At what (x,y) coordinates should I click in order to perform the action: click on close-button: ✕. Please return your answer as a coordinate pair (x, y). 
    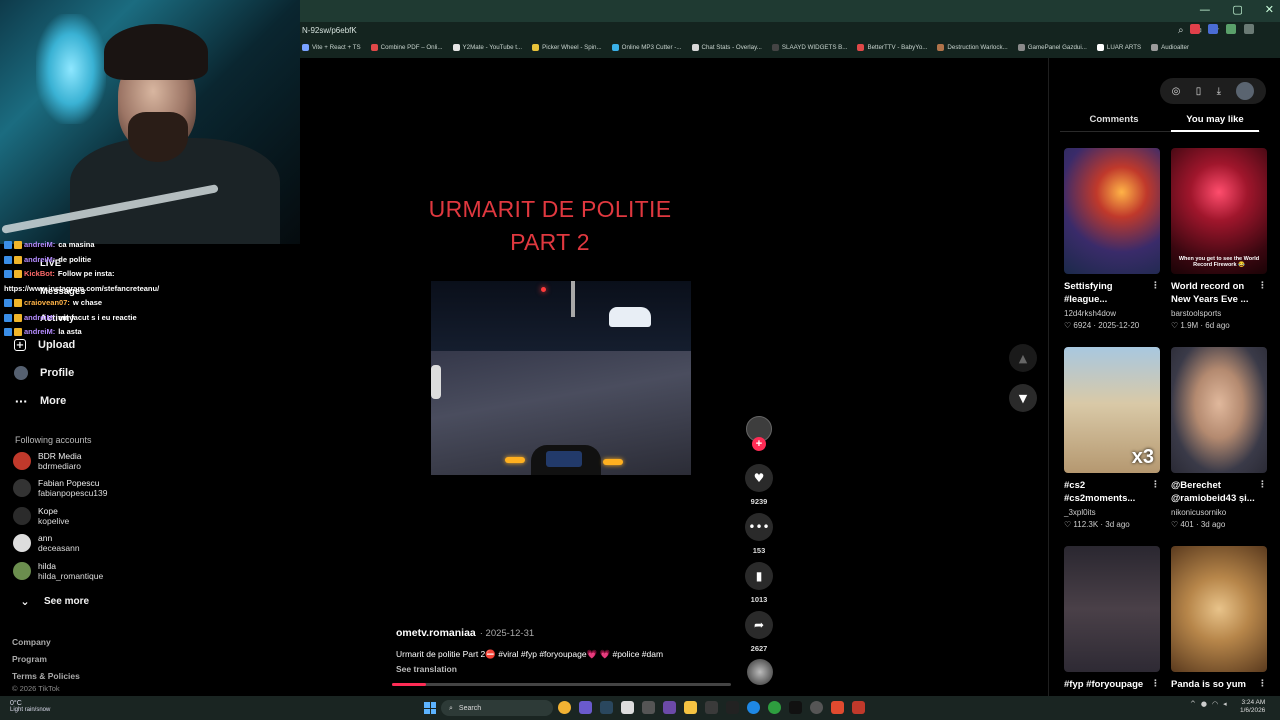
    Looking at the image, I should click on (1269, 9).